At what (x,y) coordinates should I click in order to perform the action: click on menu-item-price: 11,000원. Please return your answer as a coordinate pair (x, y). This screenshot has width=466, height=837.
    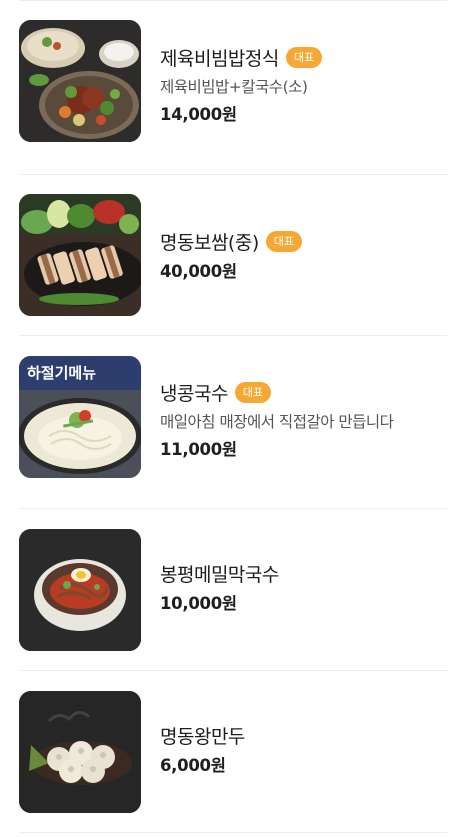
    Looking at the image, I should click on (198, 449).